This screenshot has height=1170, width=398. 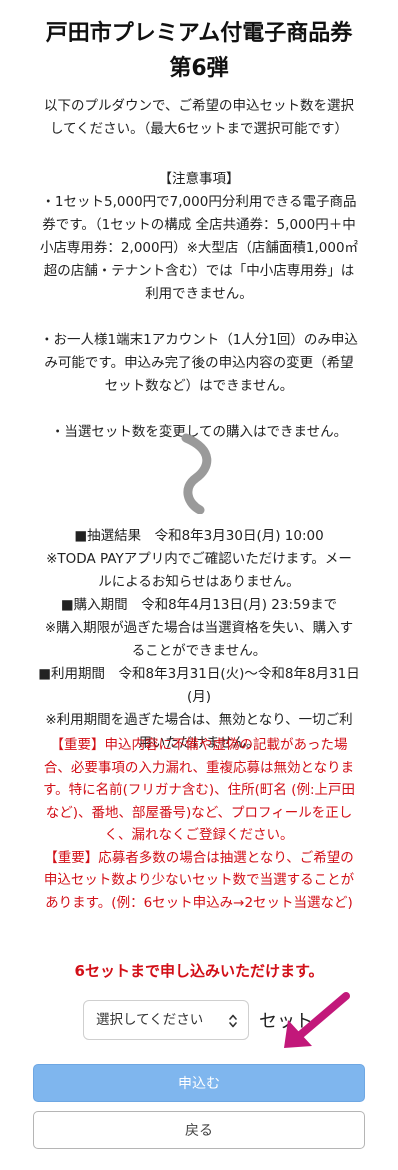 What do you see at coordinates (317, 1020) in the screenshot?
I see `pointer-arrow-icon` at bounding box center [317, 1020].